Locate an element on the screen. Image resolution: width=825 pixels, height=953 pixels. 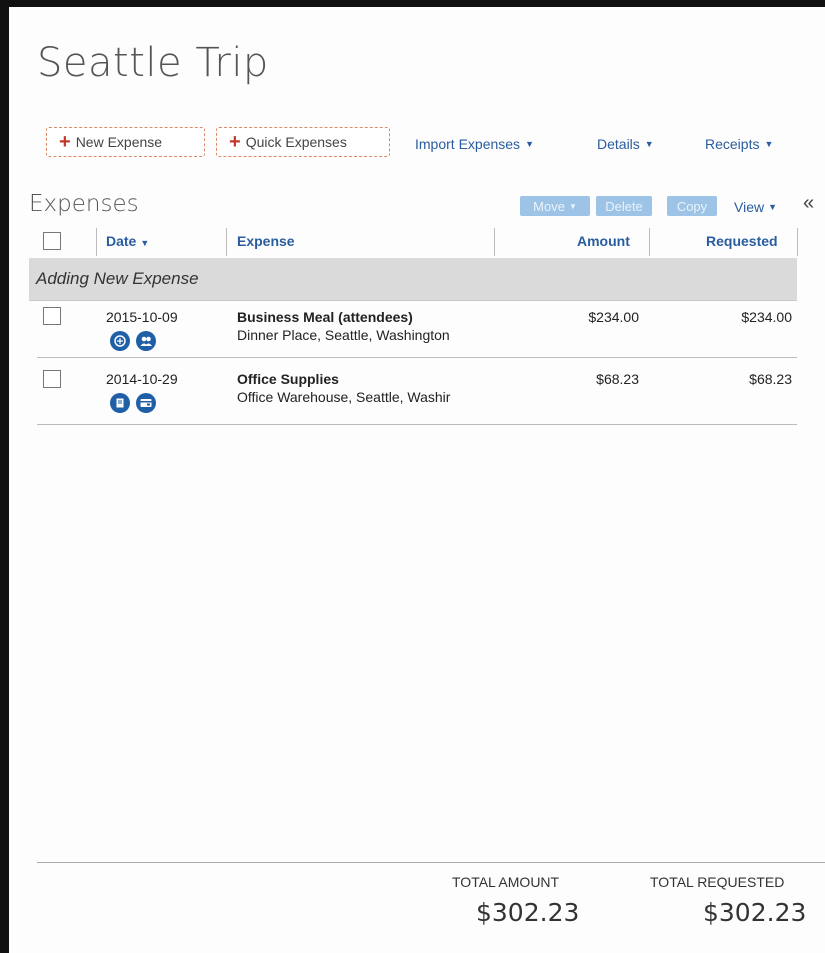
sort-down-icon: ▼ is located at coordinates (145, 243).